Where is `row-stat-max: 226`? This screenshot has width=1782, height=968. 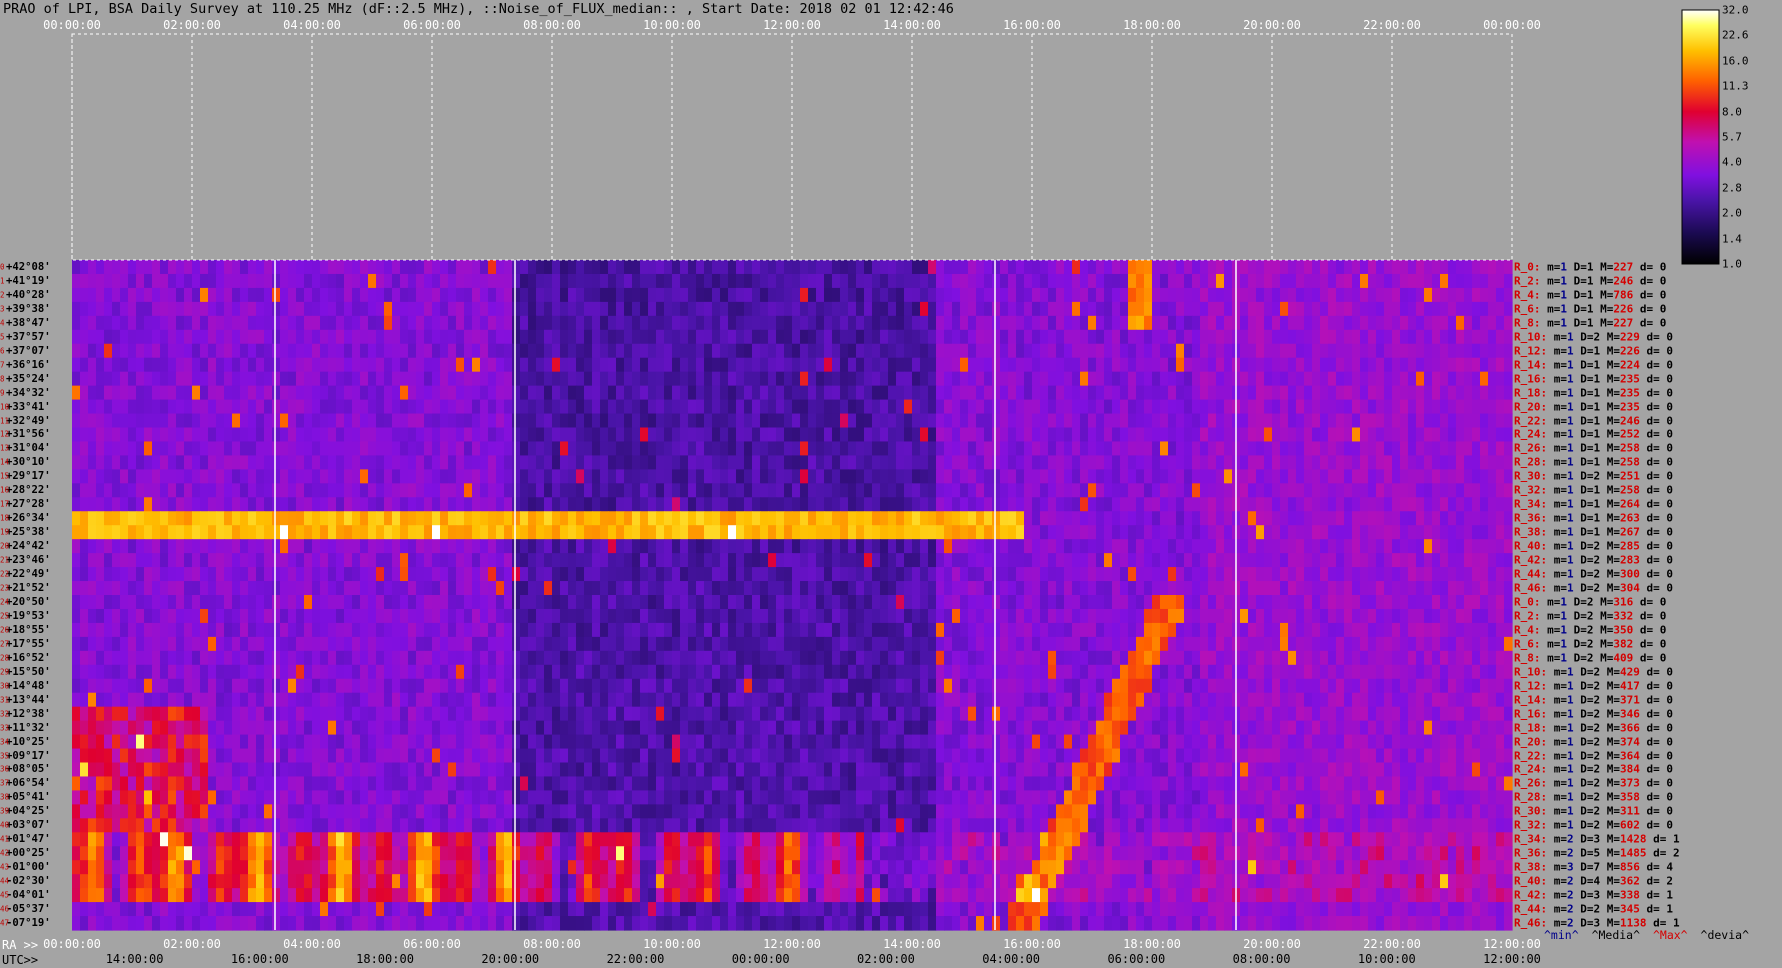
row-stat-max: 226 is located at coordinates (1623, 309).